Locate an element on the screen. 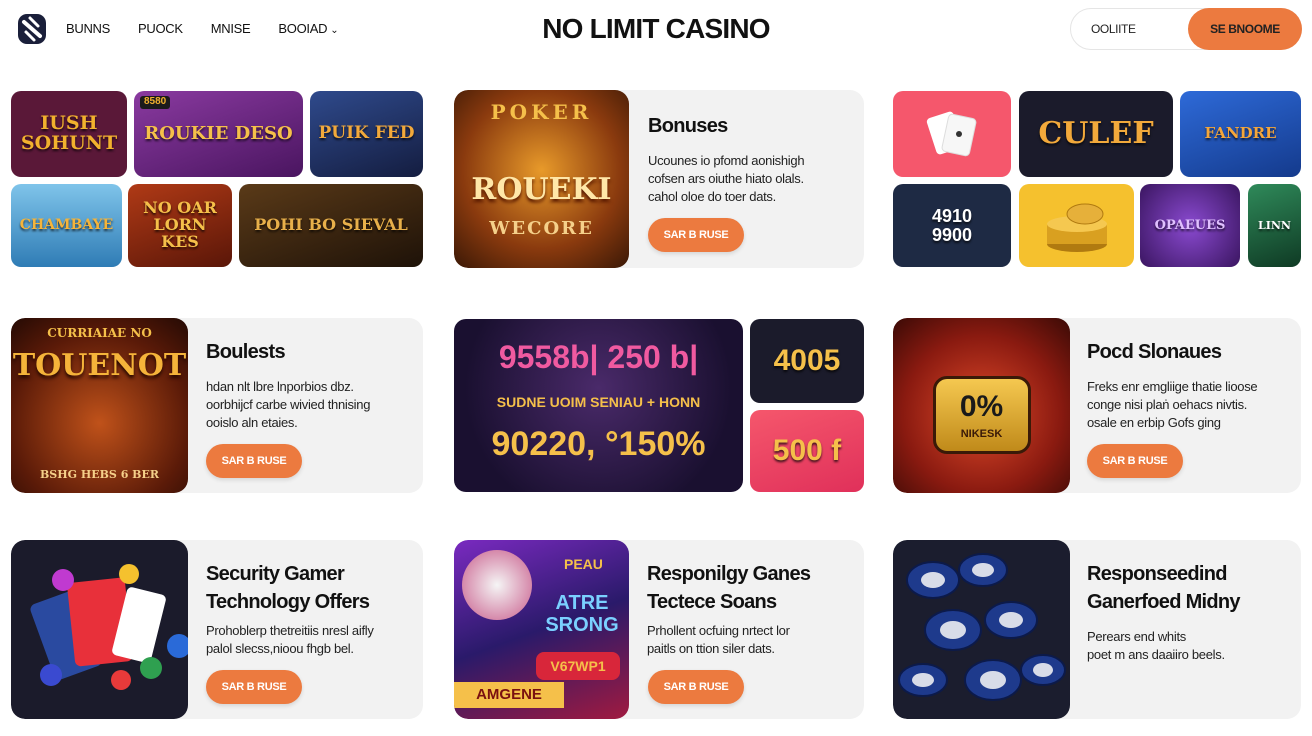  card-title-line: Tectece Soans is located at coordinates (712, 602).